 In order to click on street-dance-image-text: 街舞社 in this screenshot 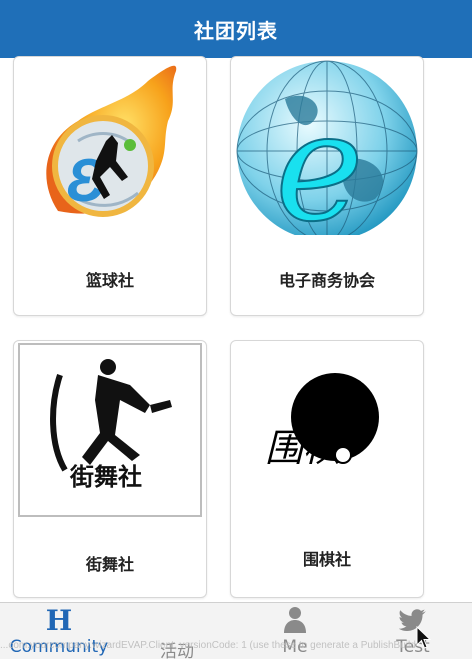, I will do `click(105, 477)`.